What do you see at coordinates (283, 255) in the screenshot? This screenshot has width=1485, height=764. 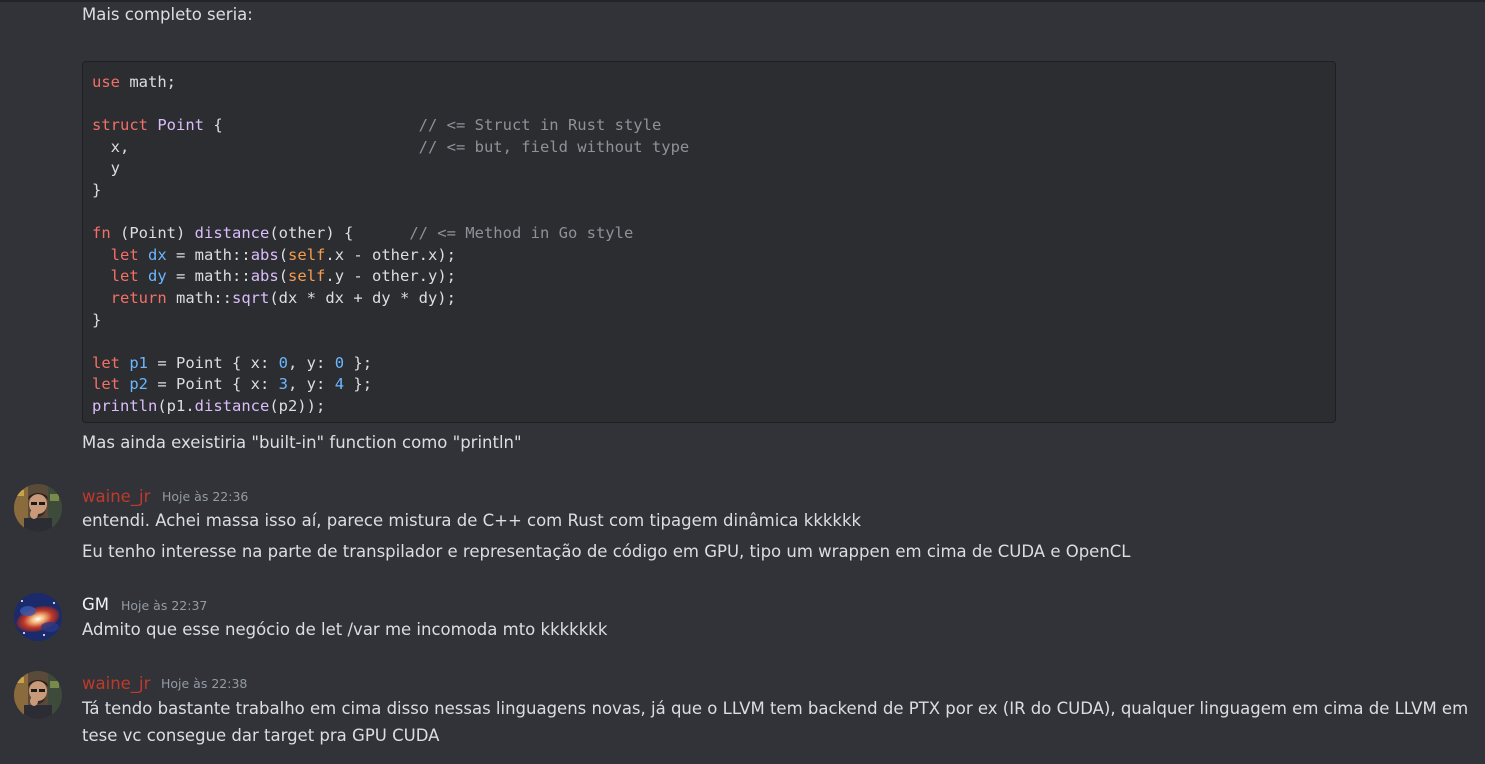 I see `code-line-9: let dx = math::abs(self.x - other.x);` at bounding box center [283, 255].